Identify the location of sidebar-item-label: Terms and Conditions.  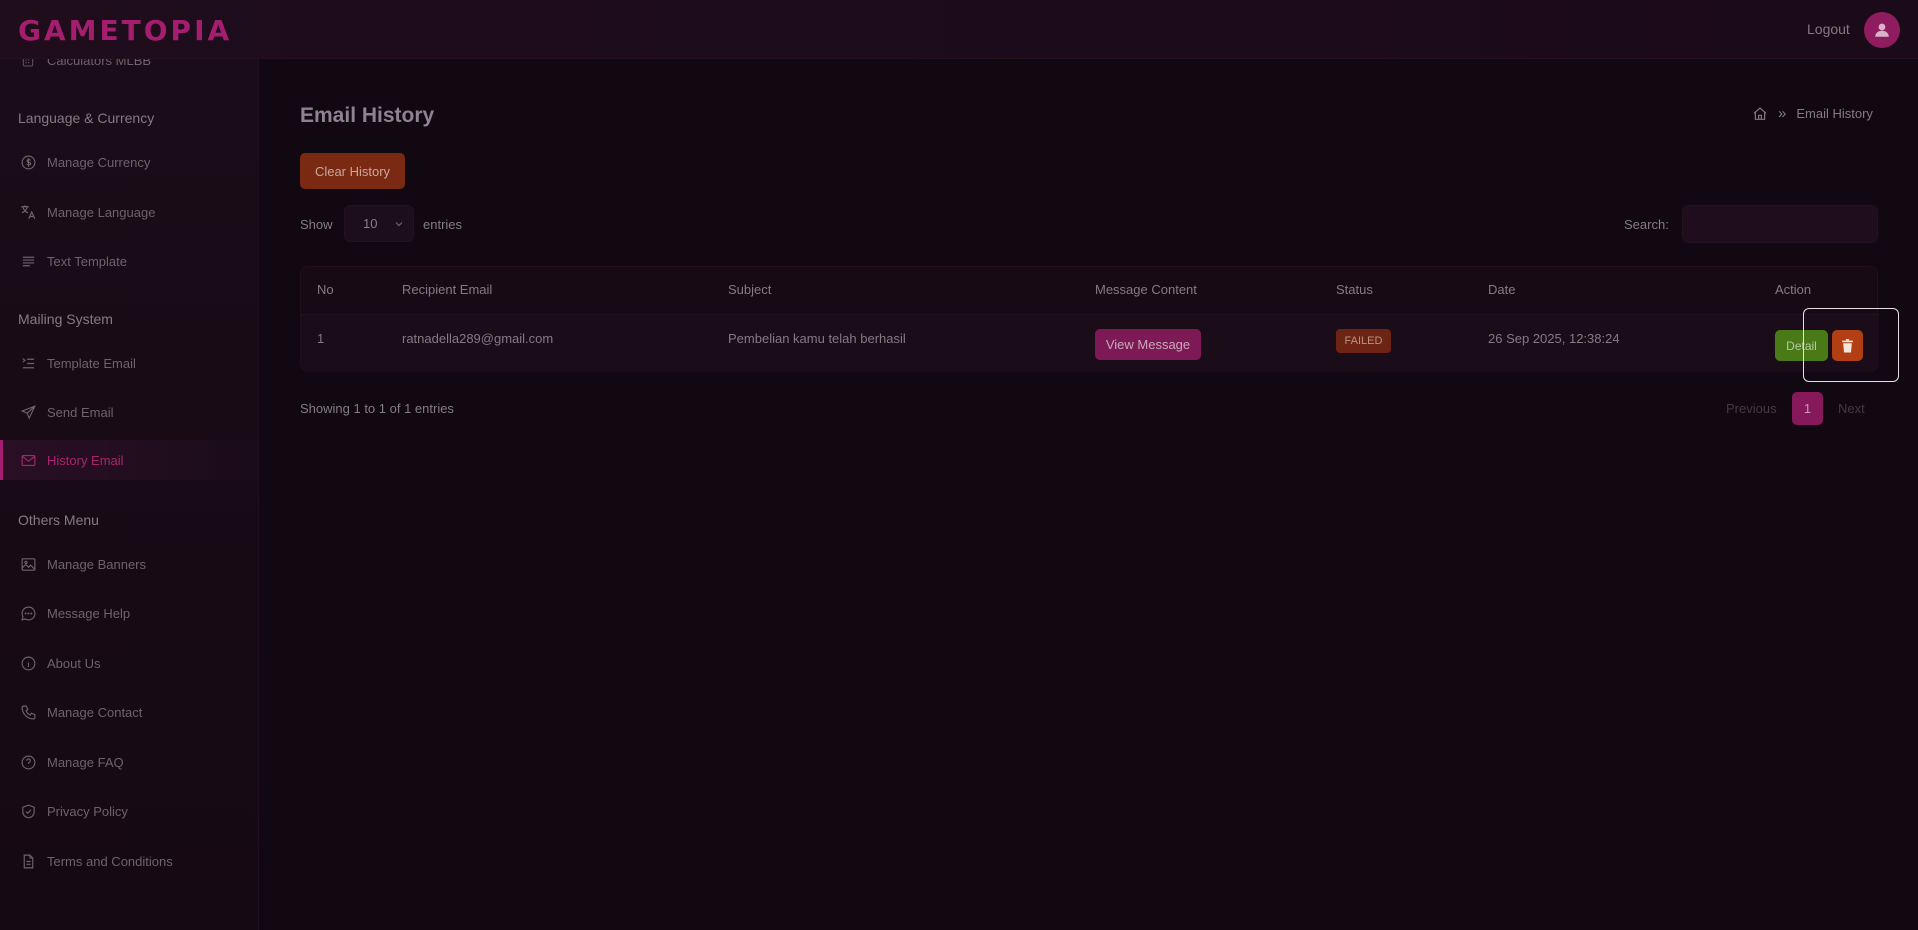
(110, 861).